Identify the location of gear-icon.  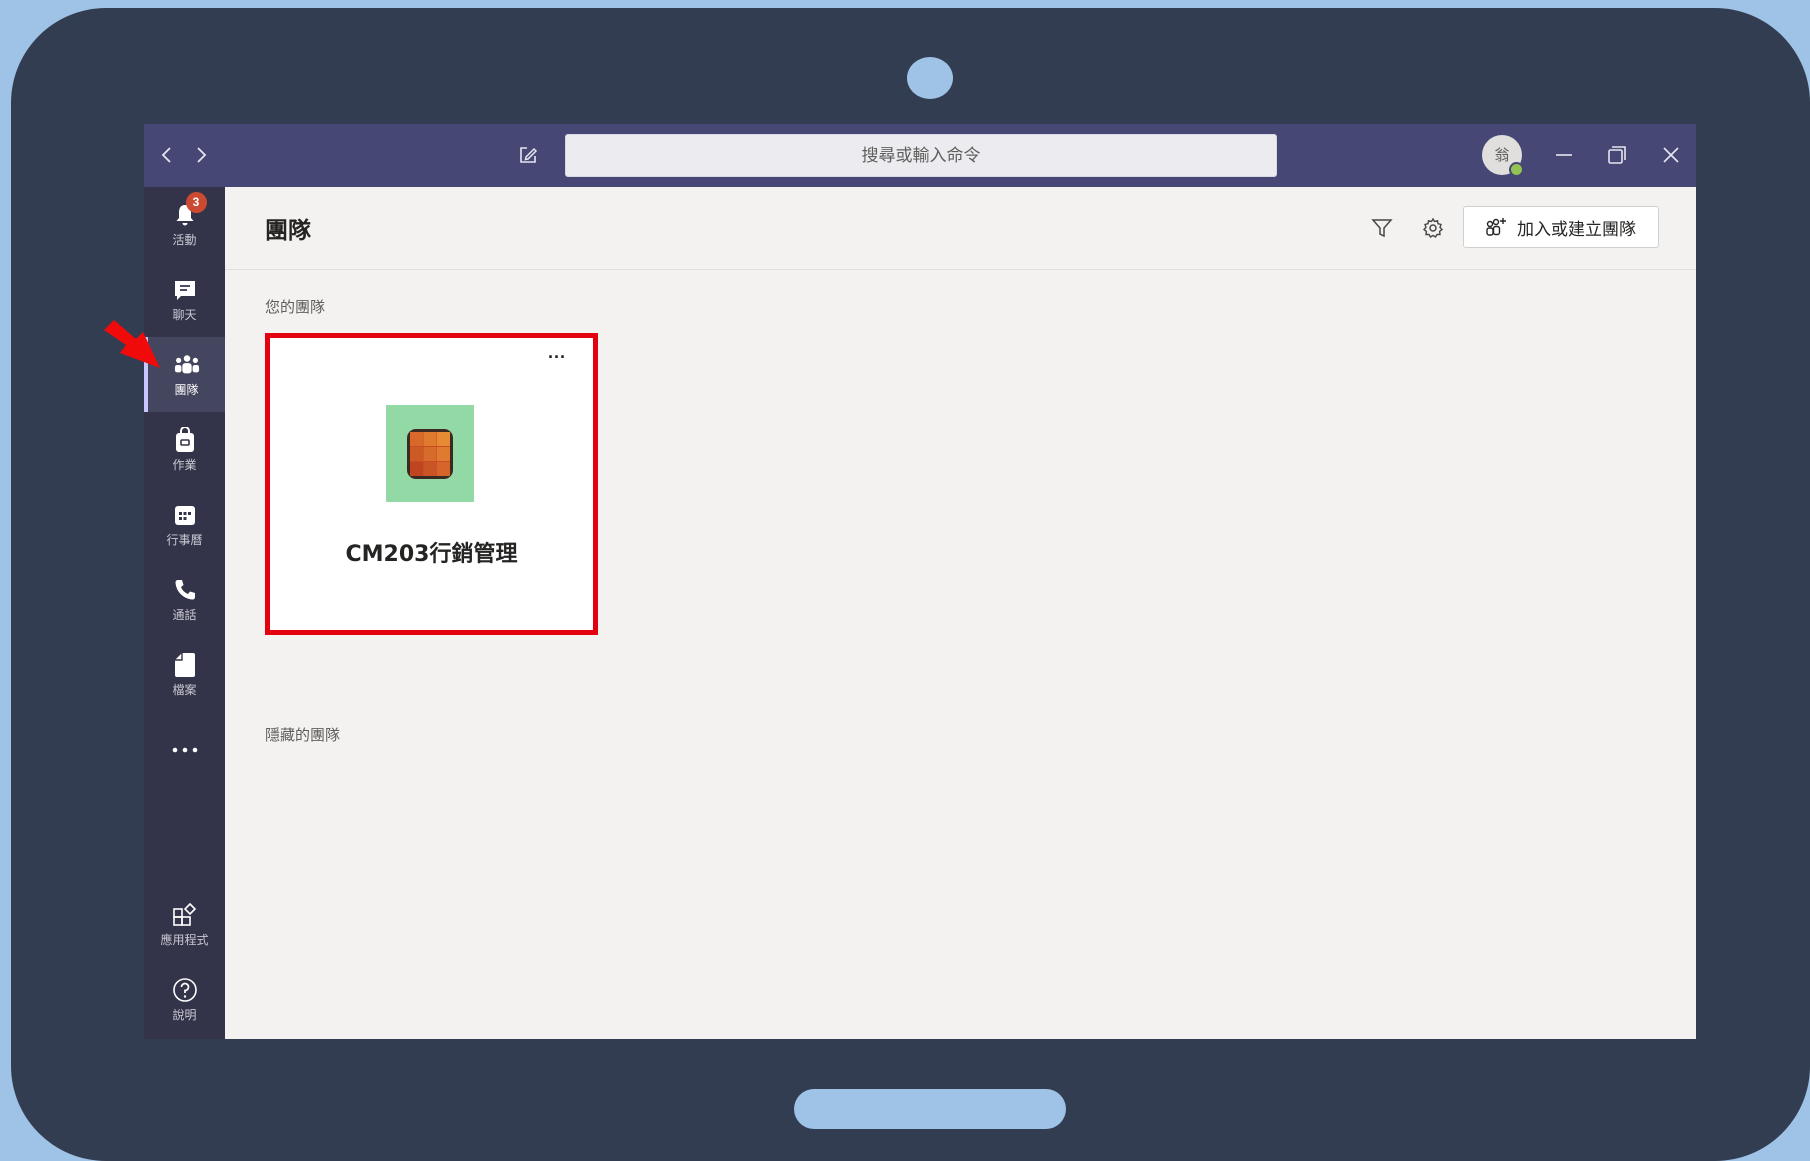
(1433, 227).